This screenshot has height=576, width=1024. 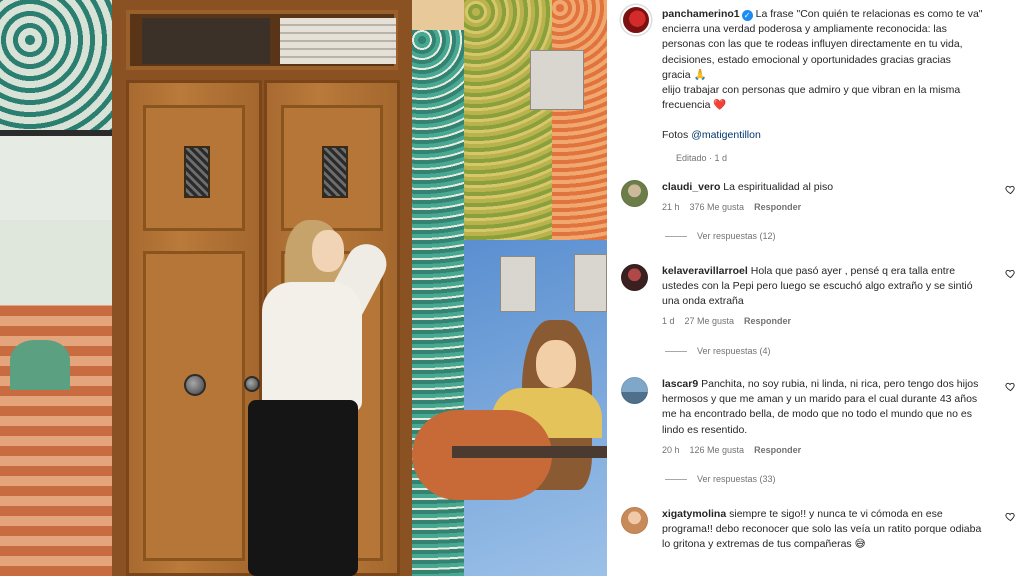 I want to click on photo-credit-label: Fotos, so click(x=675, y=135).